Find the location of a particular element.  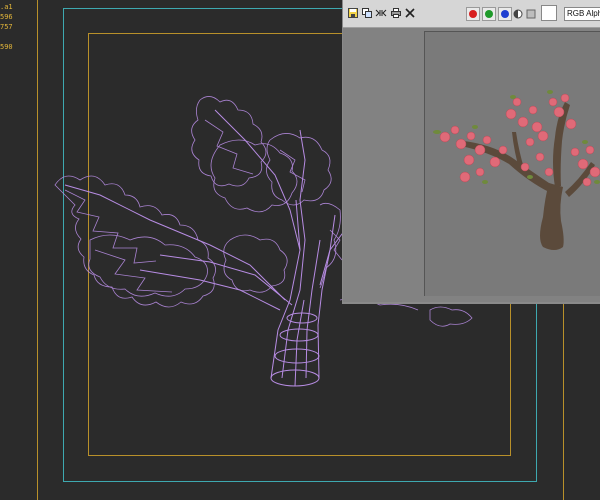

save-image-icon is located at coordinates (353, 13).